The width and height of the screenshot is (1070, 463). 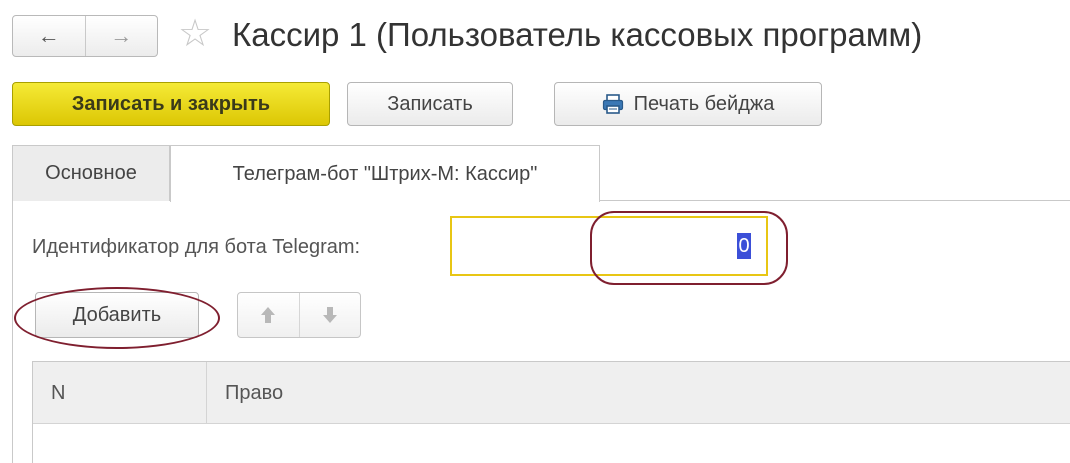 What do you see at coordinates (171, 104) in the screenshot?
I see `save-and-close-button: Записать и закрыть` at bounding box center [171, 104].